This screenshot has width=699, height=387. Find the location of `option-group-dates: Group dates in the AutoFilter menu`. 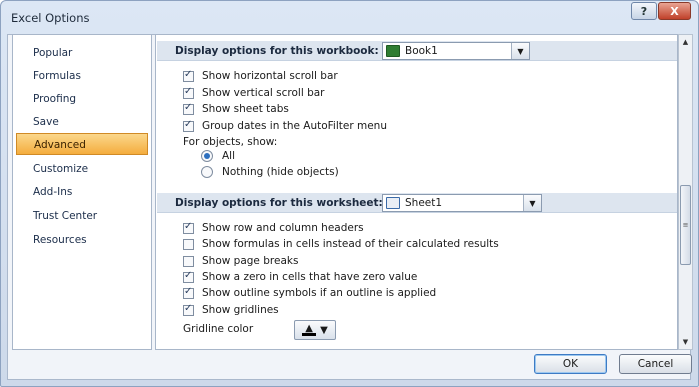

option-group-dates: Group dates in the AutoFilter menu is located at coordinates (285, 126).